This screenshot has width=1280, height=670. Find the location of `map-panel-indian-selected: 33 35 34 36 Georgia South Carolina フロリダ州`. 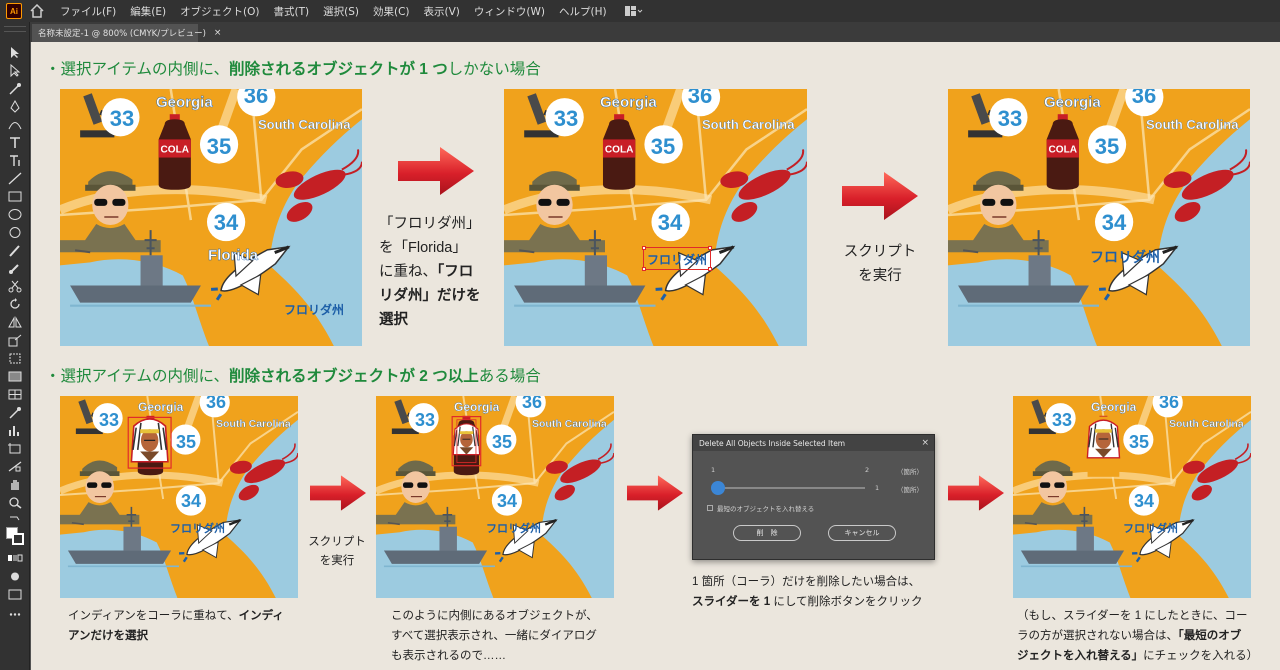

map-panel-indian-selected: 33 35 34 36 Georgia South Carolina フロリダ州 is located at coordinates (179, 497).